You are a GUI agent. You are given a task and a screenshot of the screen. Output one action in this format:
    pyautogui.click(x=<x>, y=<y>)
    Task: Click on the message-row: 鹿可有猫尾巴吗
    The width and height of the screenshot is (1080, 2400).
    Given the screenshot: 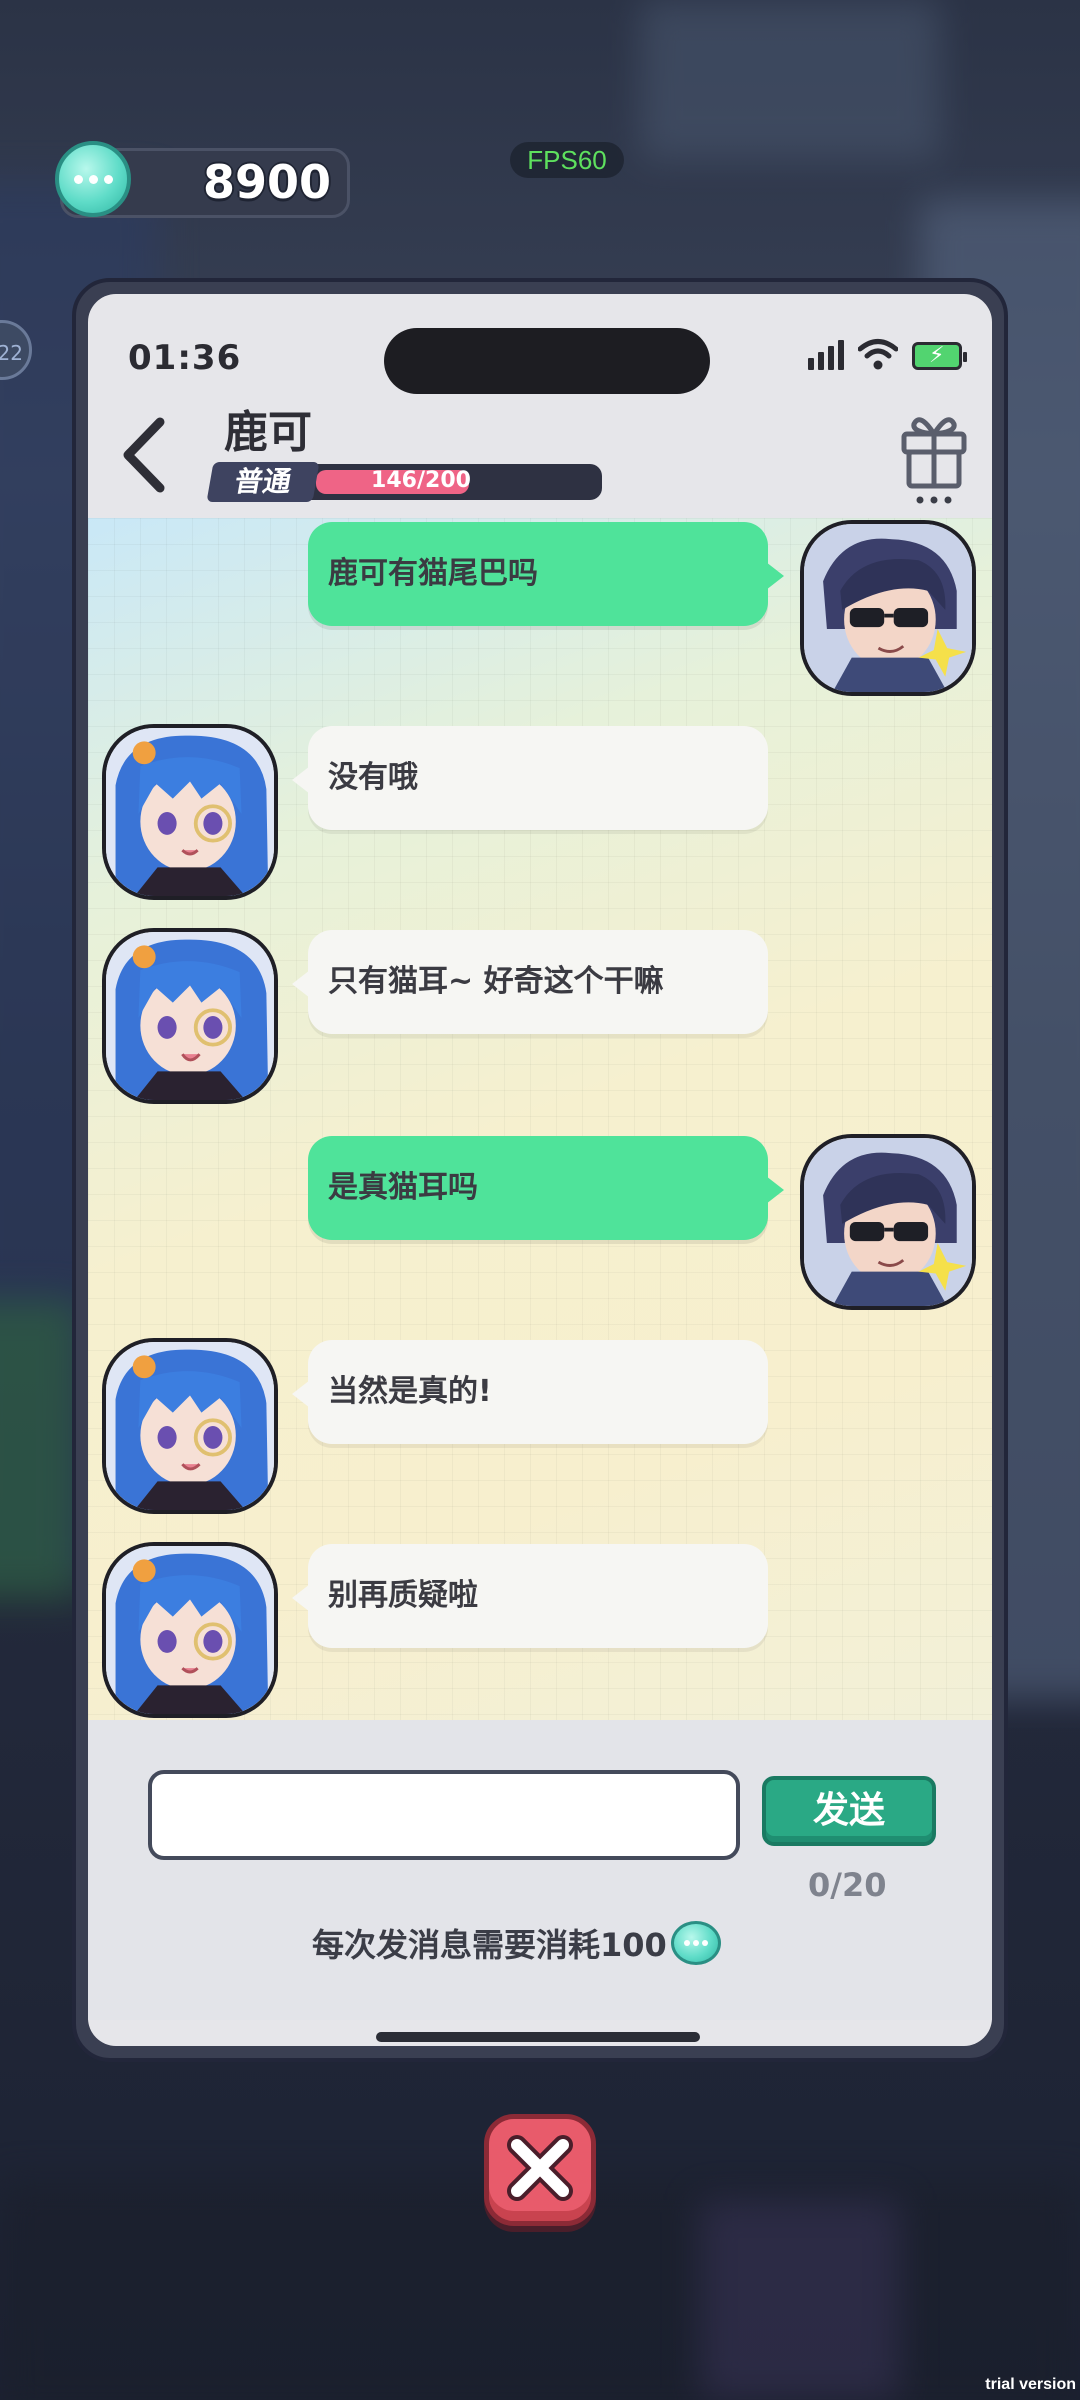 What is the action you would take?
    pyautogui.click(x=540, y=610)
    